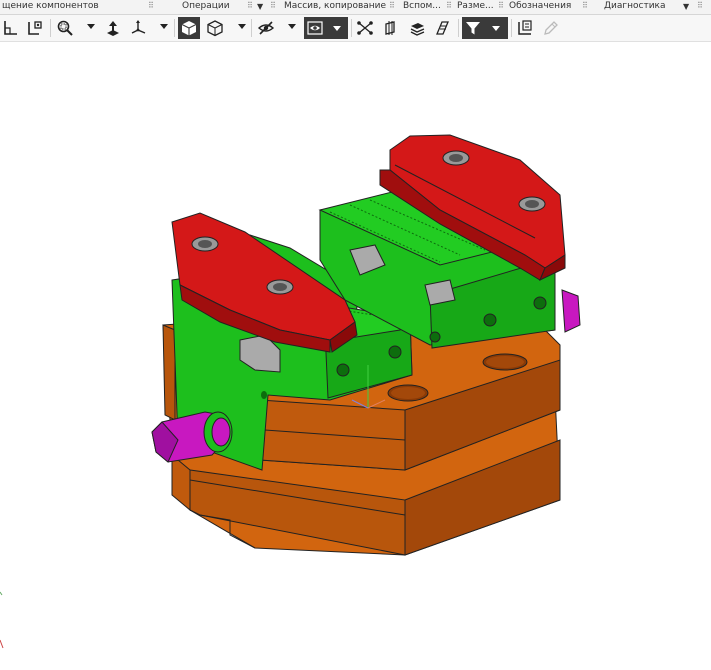  I want to click on visibility-dropdown-arrow-icon, so click(337, 28).